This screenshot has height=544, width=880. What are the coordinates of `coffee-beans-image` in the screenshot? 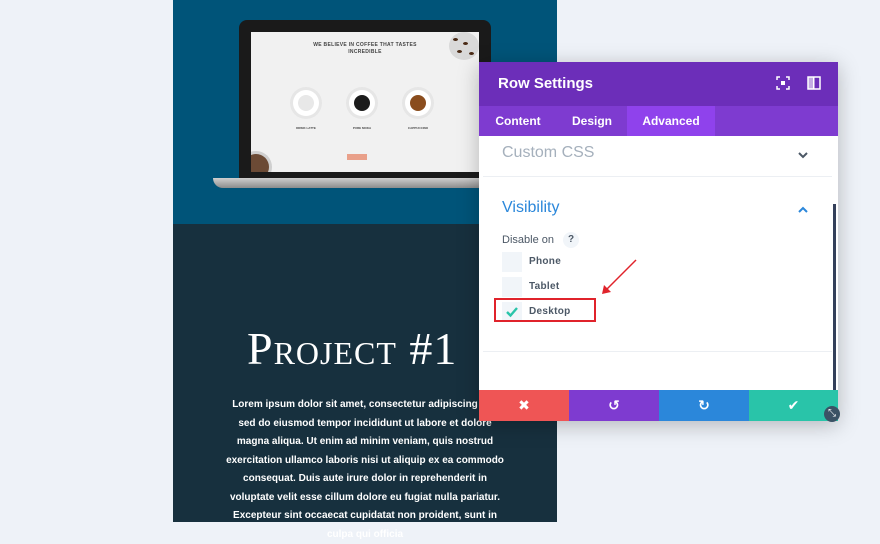 It's located at (464, 46).